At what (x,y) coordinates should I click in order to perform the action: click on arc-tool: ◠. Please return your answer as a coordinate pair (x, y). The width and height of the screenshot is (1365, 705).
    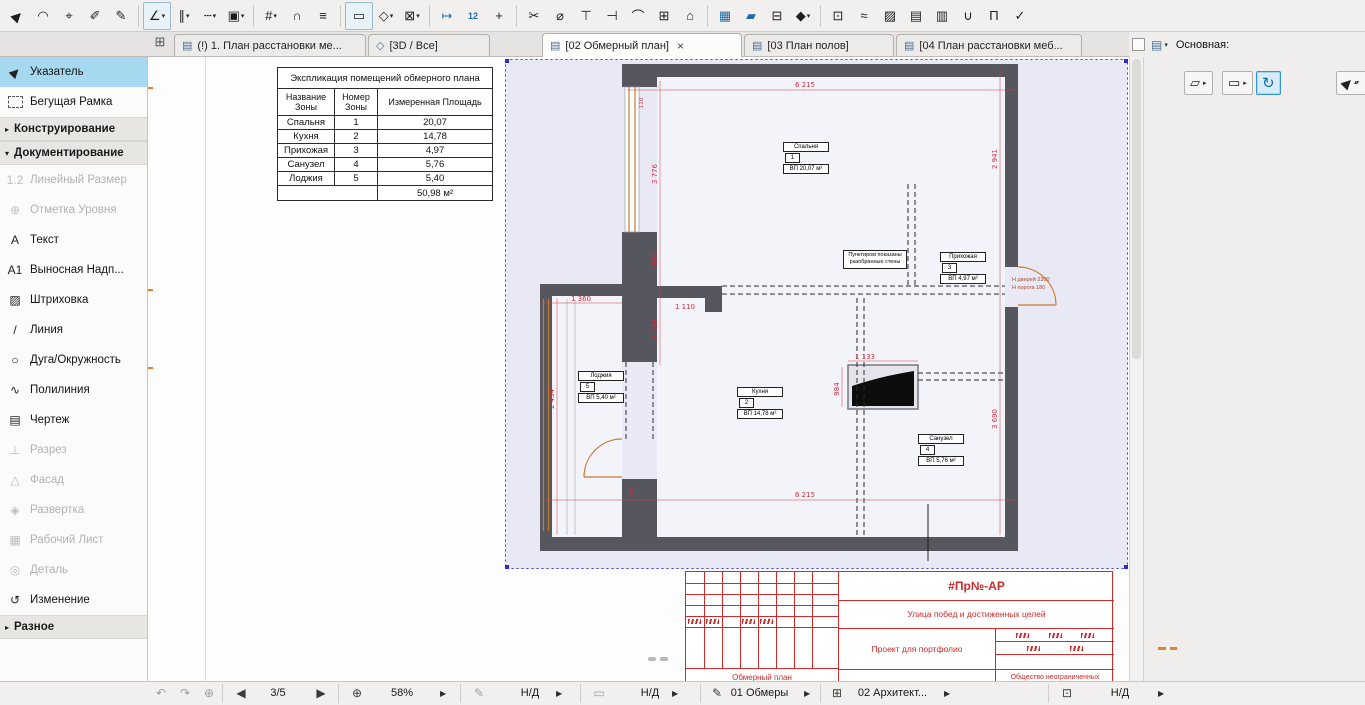
    Looking at the image, I should click on (43, 16).